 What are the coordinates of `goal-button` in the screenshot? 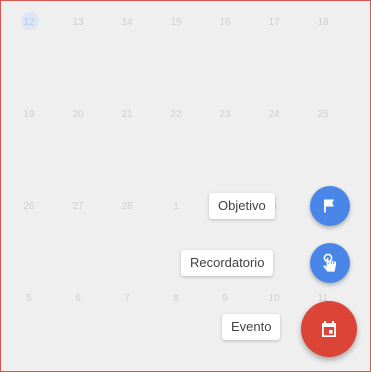 It's located at (330, 206).